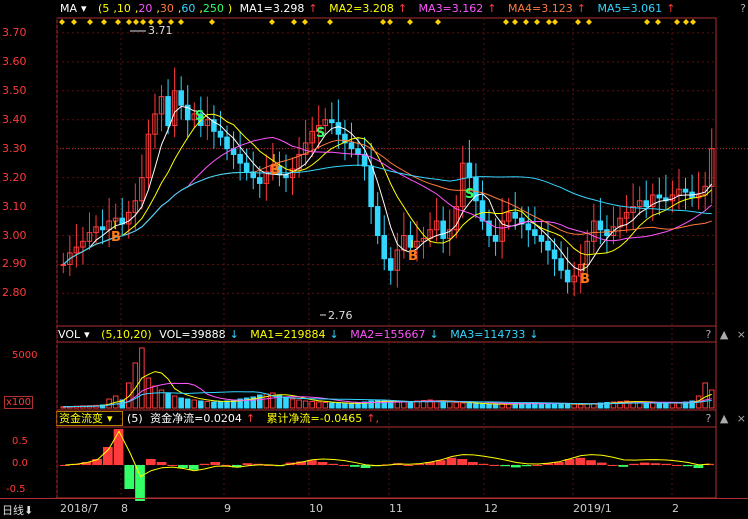 The image size is (748, 519). I want to click on price-tick-label: 3.20, so click(14, 177).